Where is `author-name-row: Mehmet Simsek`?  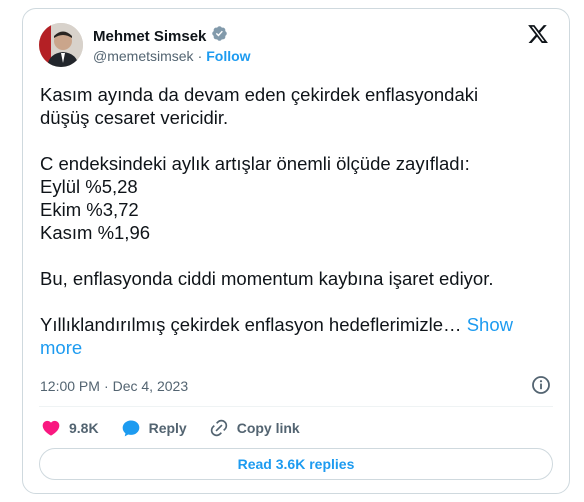 author-name-row: Mehmet Simsek is located at coordinates (160, 36).